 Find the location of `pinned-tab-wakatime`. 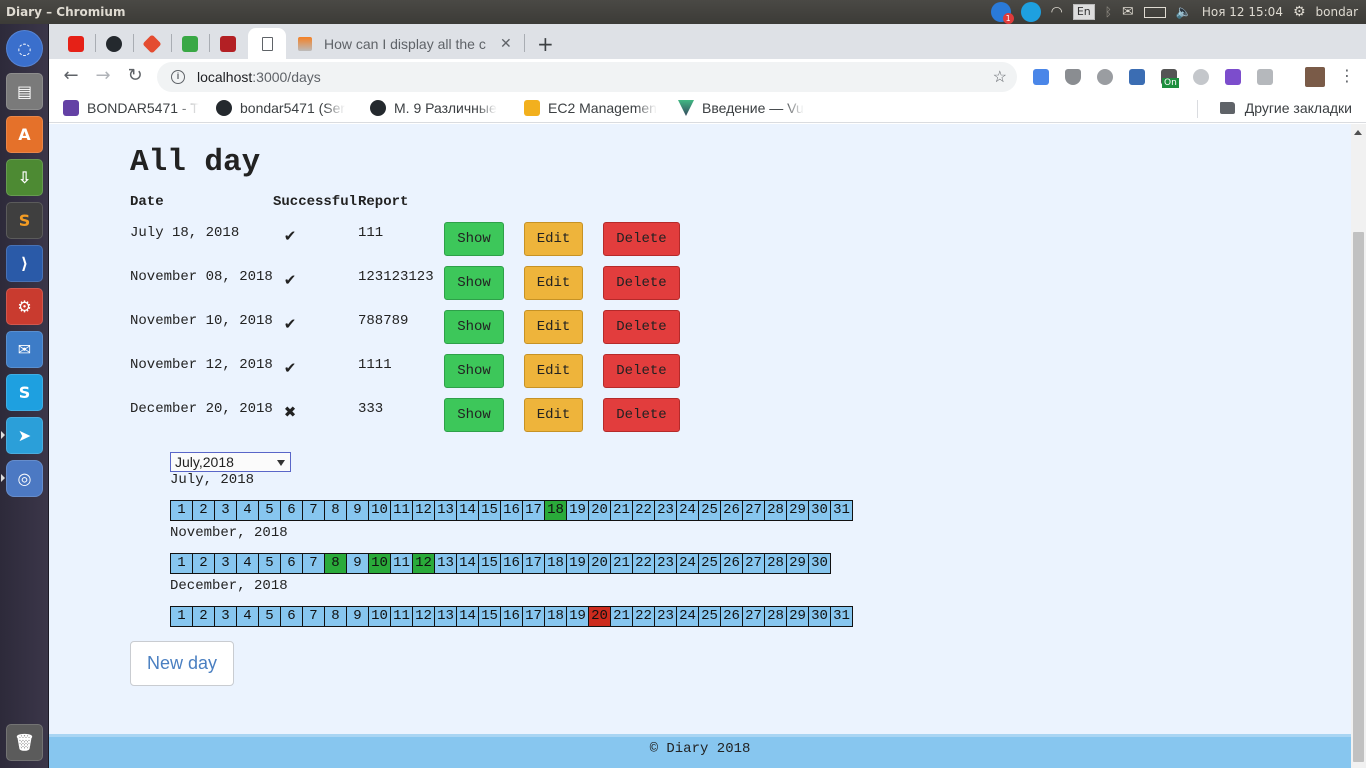

pinned-tab-wakatime is located at coordinates (190, 44).